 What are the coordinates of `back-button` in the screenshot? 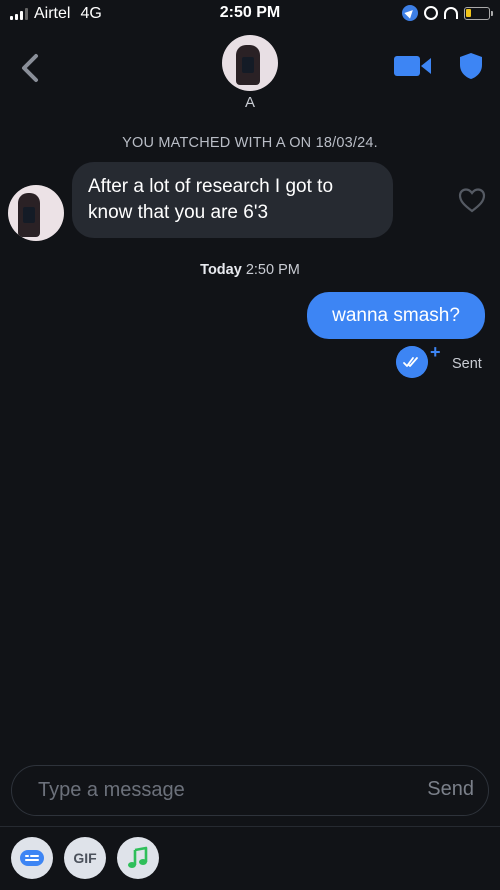 It's located at (30, 68).